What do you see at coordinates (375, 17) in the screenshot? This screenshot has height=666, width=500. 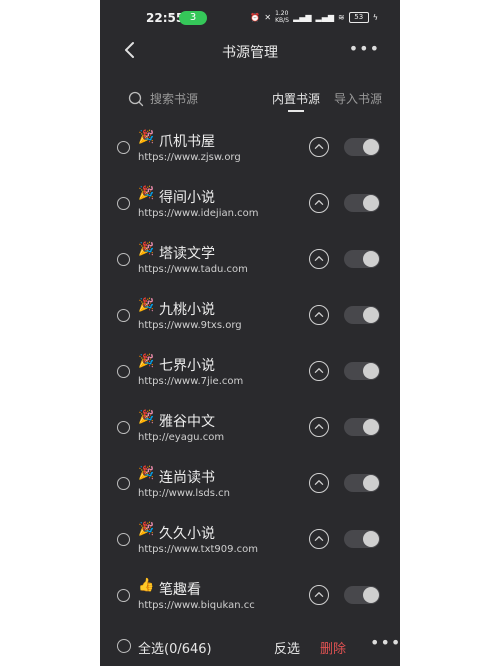 I see `charging-icon: ϟ` at bounding box center [375, 17].